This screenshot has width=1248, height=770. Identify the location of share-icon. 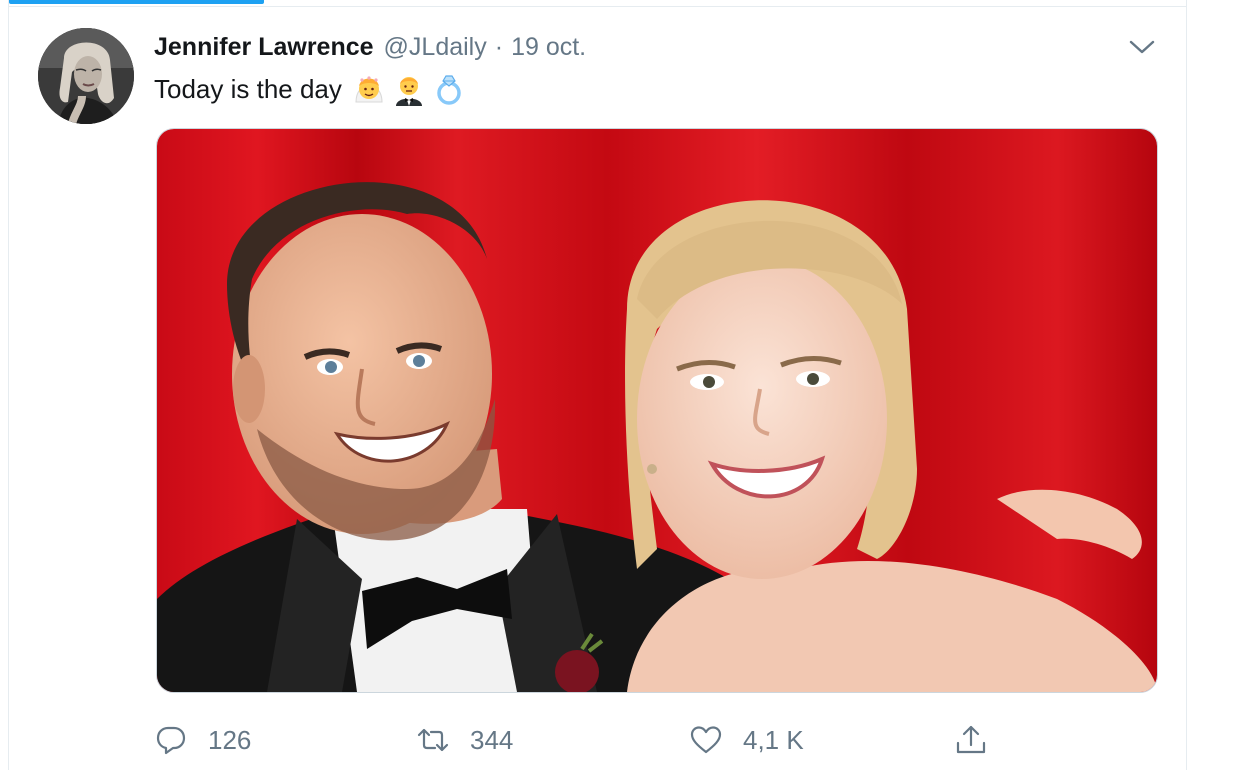
(971, 739).